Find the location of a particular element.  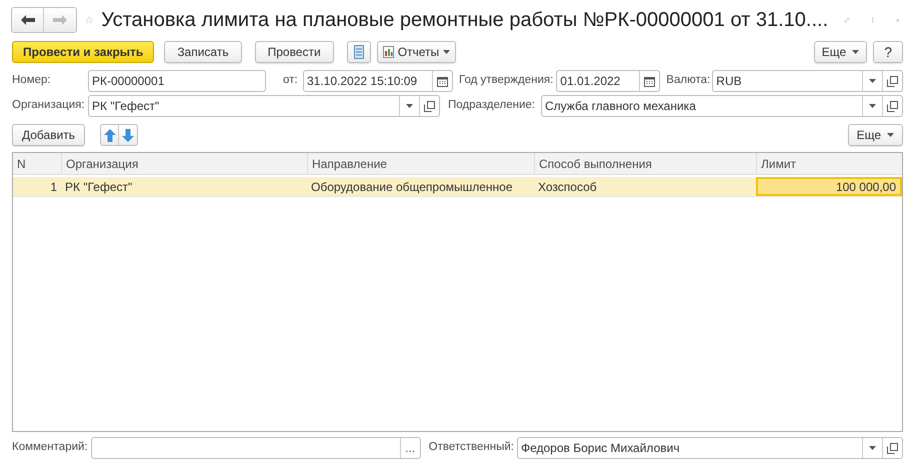

table-cell-text: РК "Гефест" is located at coordinates (99, 187).